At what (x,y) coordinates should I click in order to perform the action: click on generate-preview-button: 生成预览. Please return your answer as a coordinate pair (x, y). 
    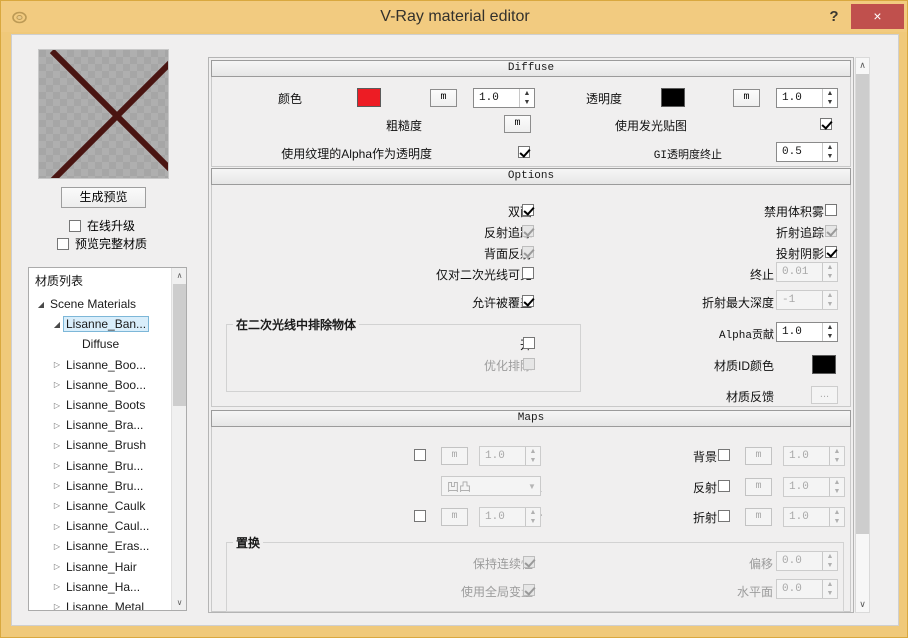
    Looking at the image, I should click on (103, 197).